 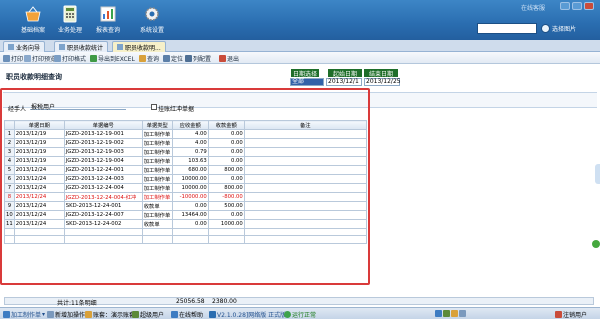 I want to click on check-icon, so click(x=287, y=314).